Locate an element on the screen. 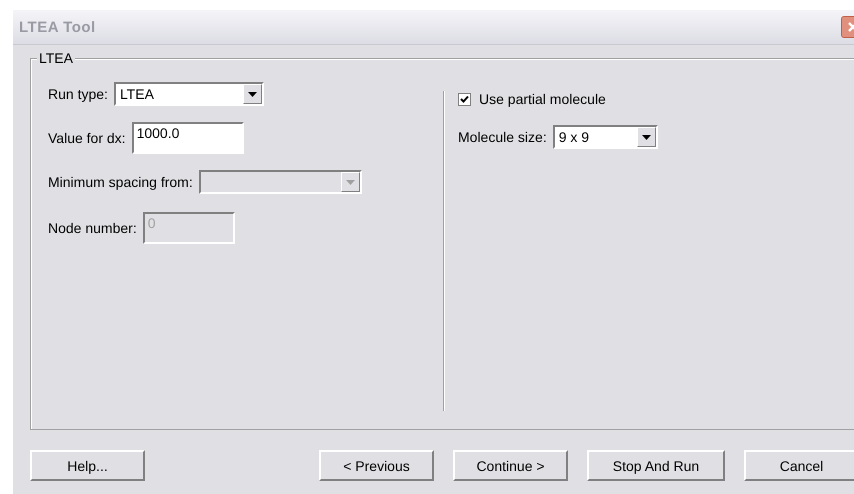 Image resolution: width=854 pixels, height=494 pixels. checkmark-icon is located at coordinates (464, 99).